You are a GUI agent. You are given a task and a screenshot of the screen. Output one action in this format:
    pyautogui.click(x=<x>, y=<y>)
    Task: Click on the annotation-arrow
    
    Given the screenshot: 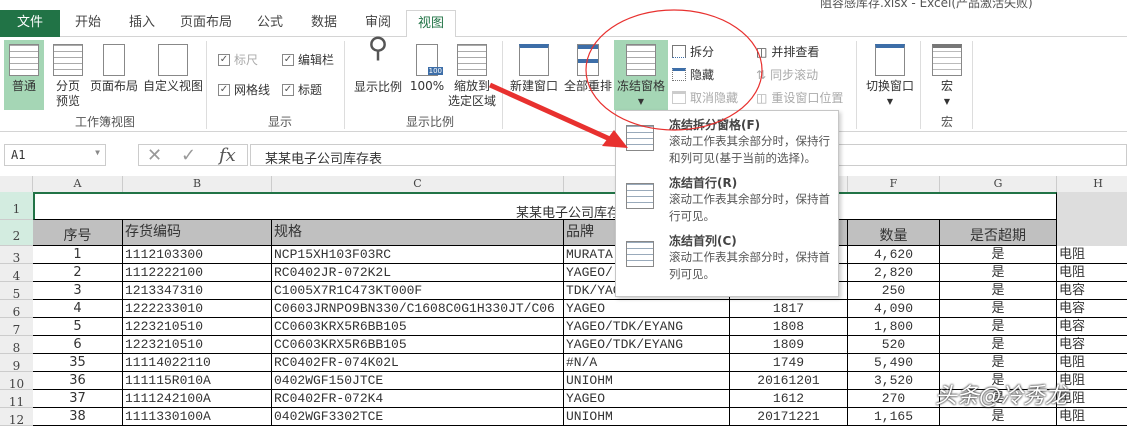 What is the action you would take?
    pyautogui.click(x=551, y=112)
    